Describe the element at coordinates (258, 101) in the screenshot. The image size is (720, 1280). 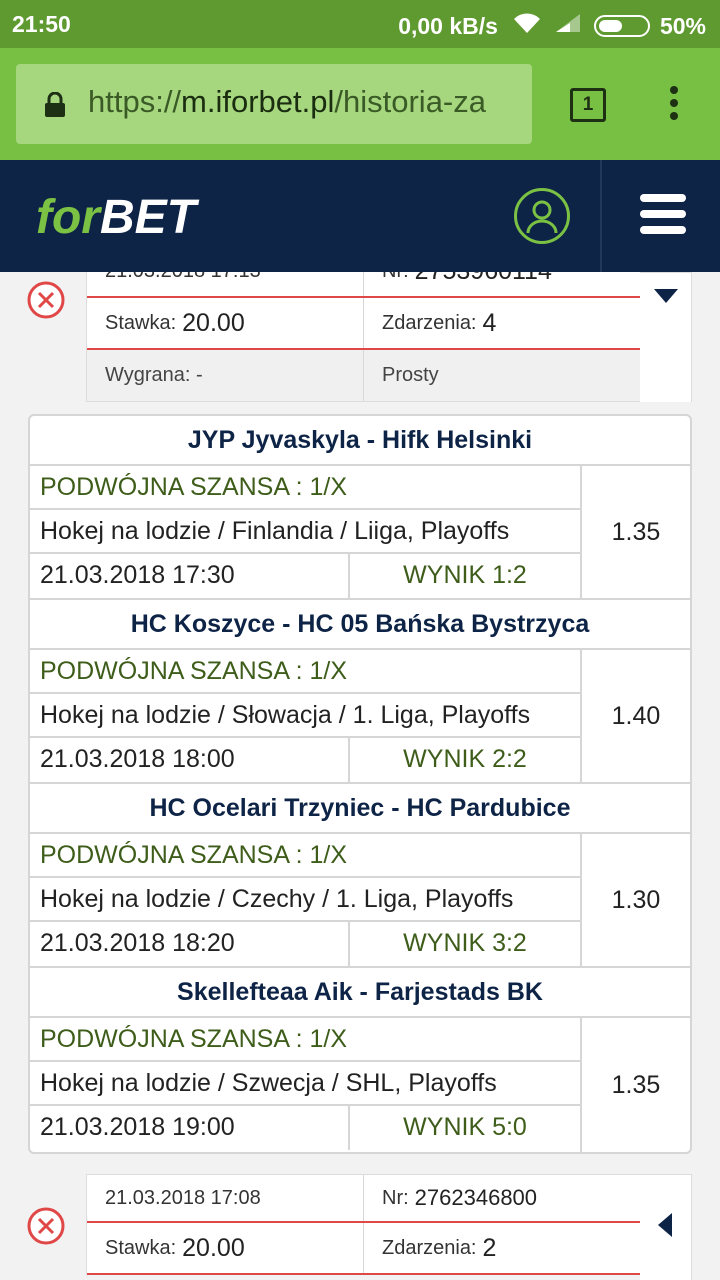
I see `url-domain: m.iforbet.pl` at that location.